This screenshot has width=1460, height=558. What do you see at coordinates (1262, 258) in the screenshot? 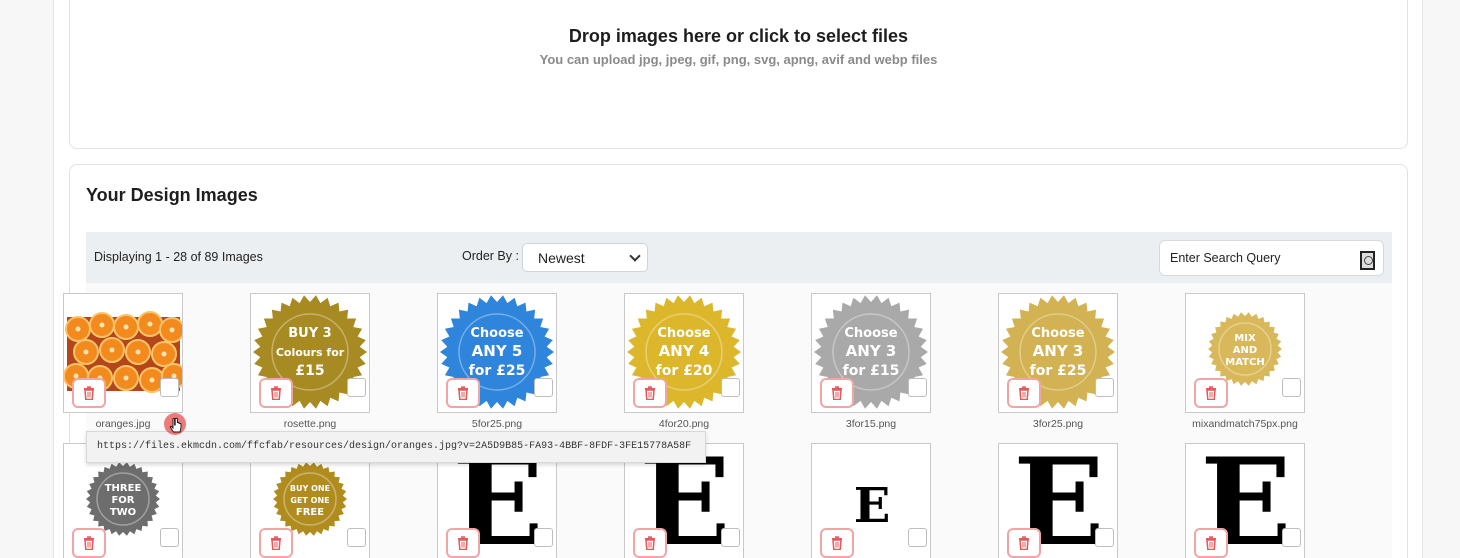
I see `search-input` at bounding box center [1262, 258].